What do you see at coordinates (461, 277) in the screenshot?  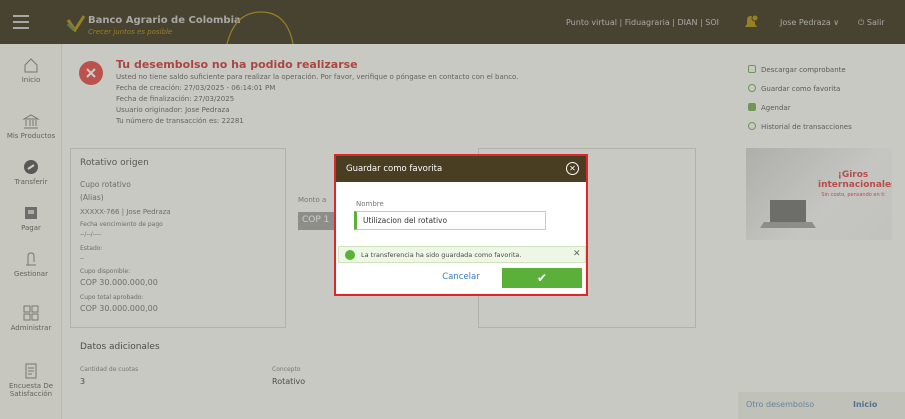 I see `cancel-button: Cancelar` at bounding box center [461, 277].